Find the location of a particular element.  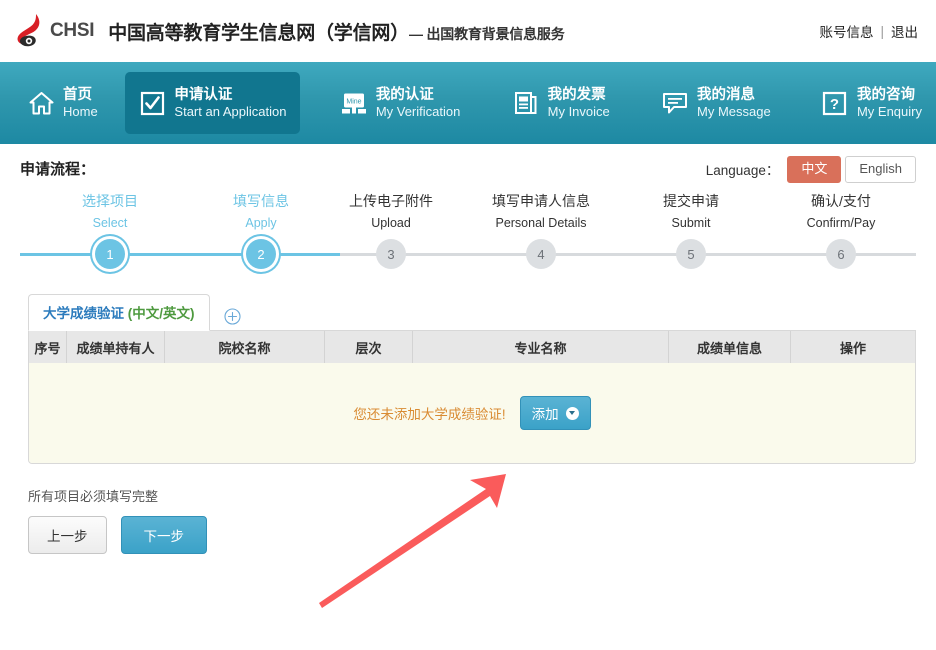

nav-label-group: 申请认证 Start an Application is located at coordinates (230, 103).